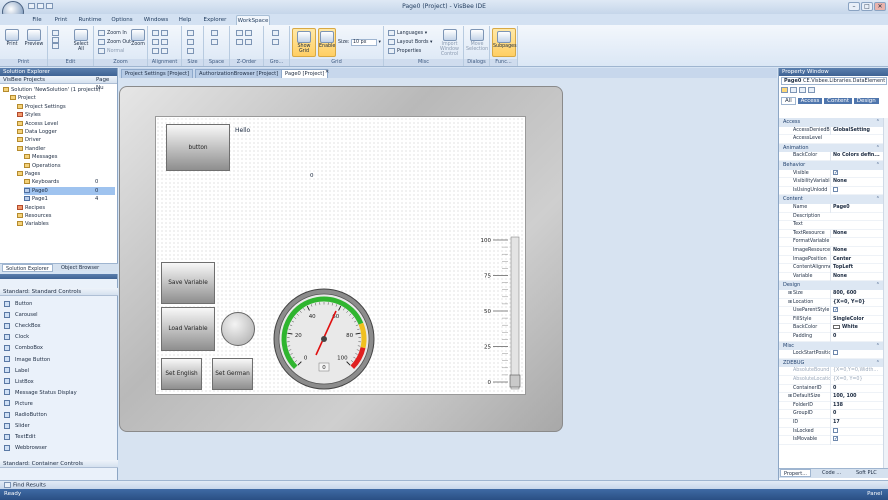 This screenshot has width=888, height=500. I want to click on cut-icon, so click(55, 33).